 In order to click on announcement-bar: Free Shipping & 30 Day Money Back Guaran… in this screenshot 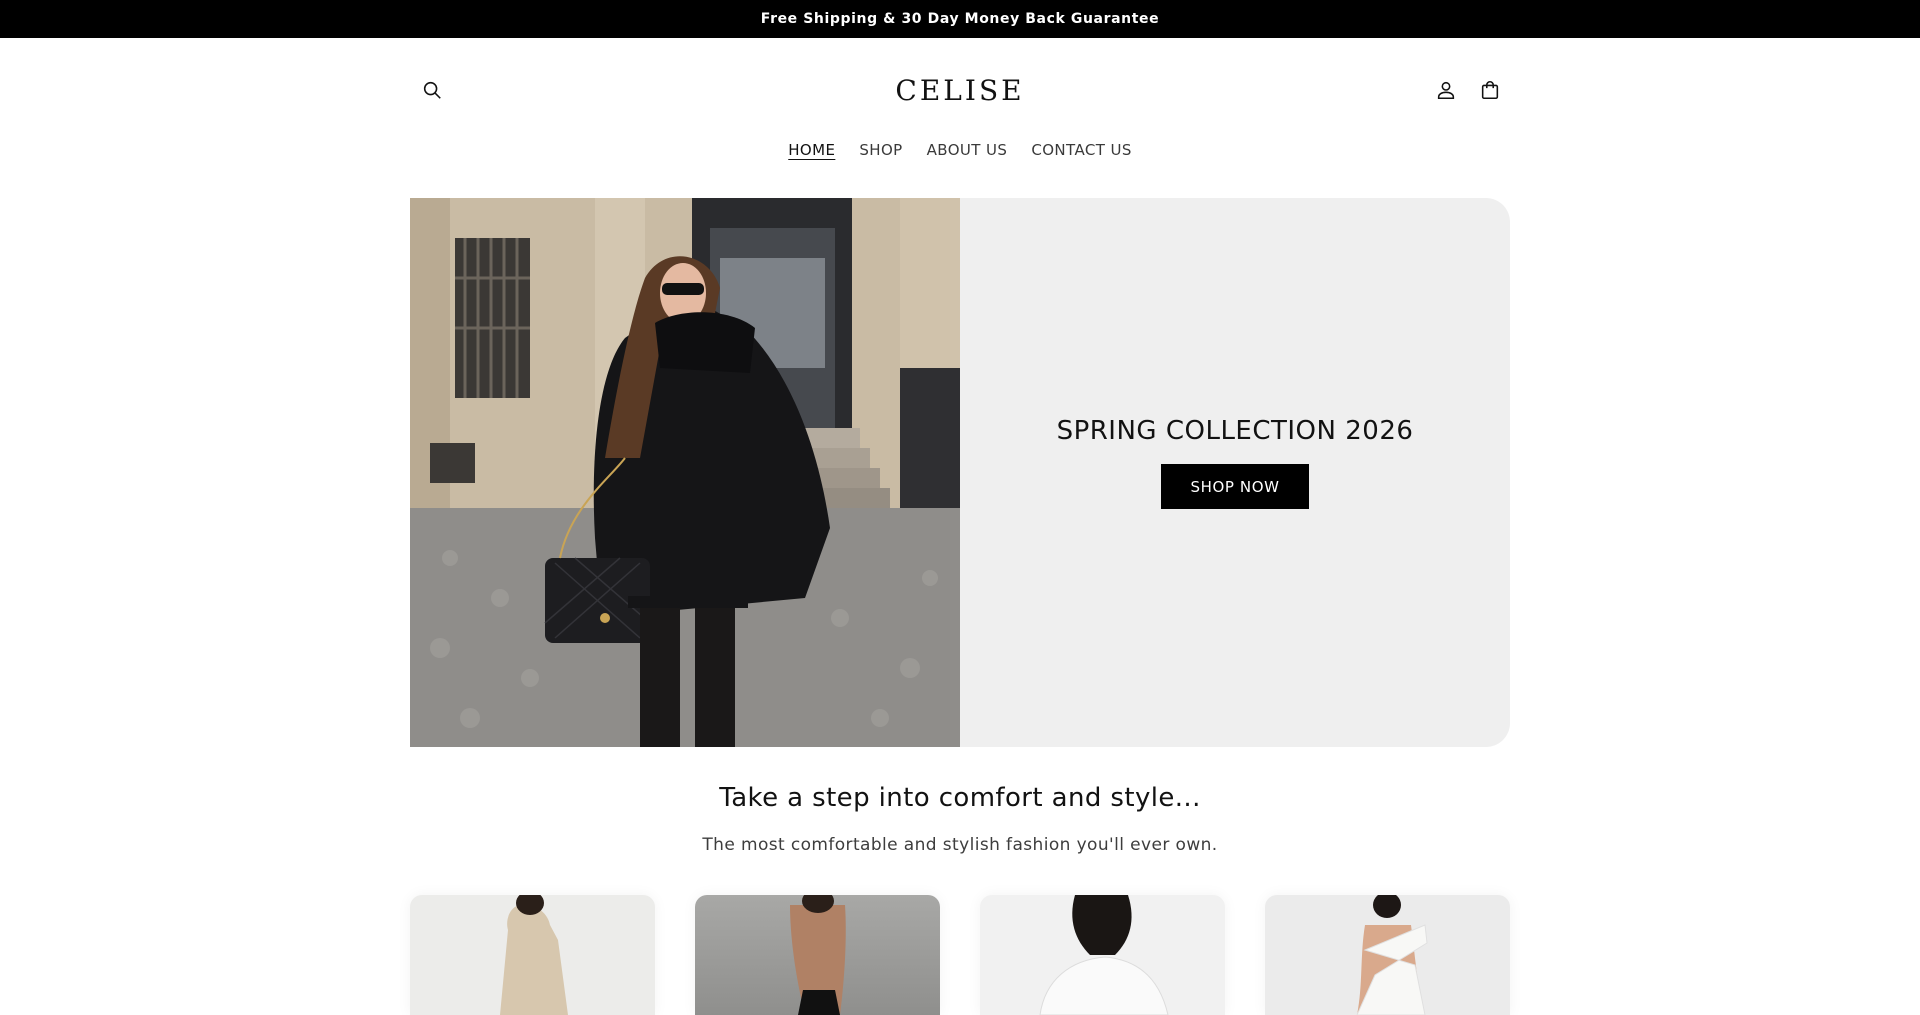, I will do `click(960, 19)`.